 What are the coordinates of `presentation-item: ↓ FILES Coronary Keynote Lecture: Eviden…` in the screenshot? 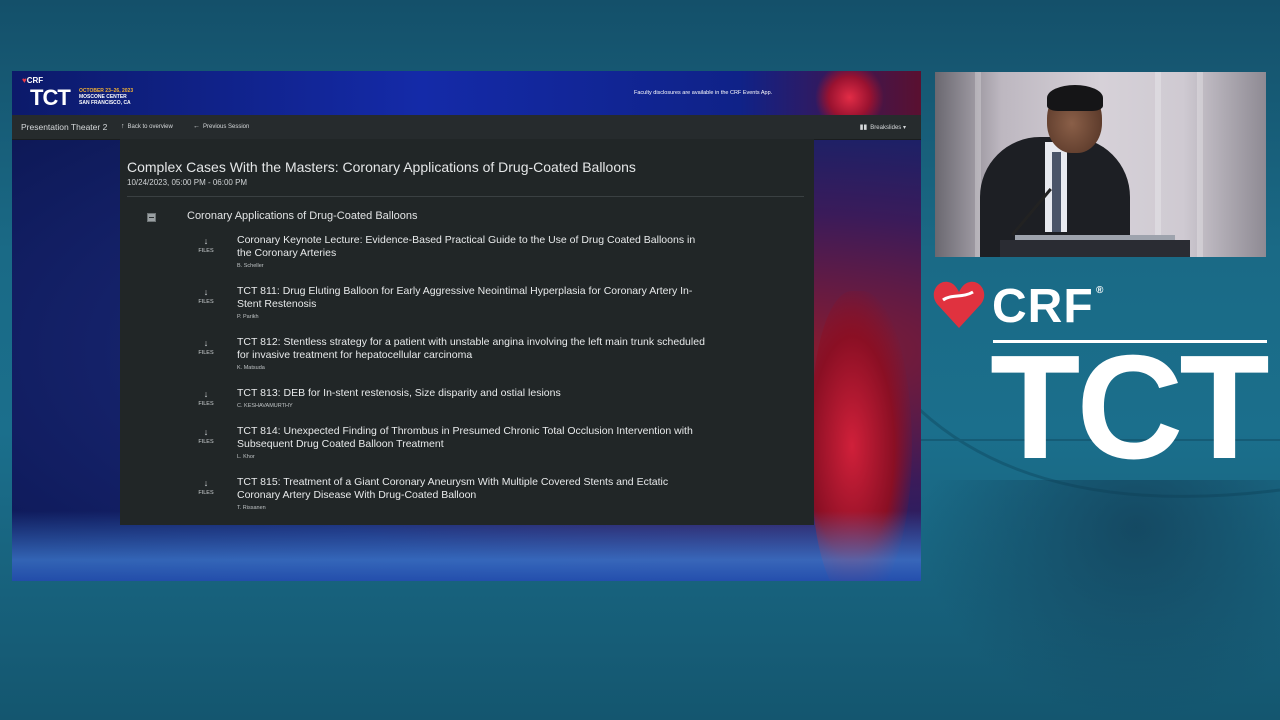 It's located at (467, 258).